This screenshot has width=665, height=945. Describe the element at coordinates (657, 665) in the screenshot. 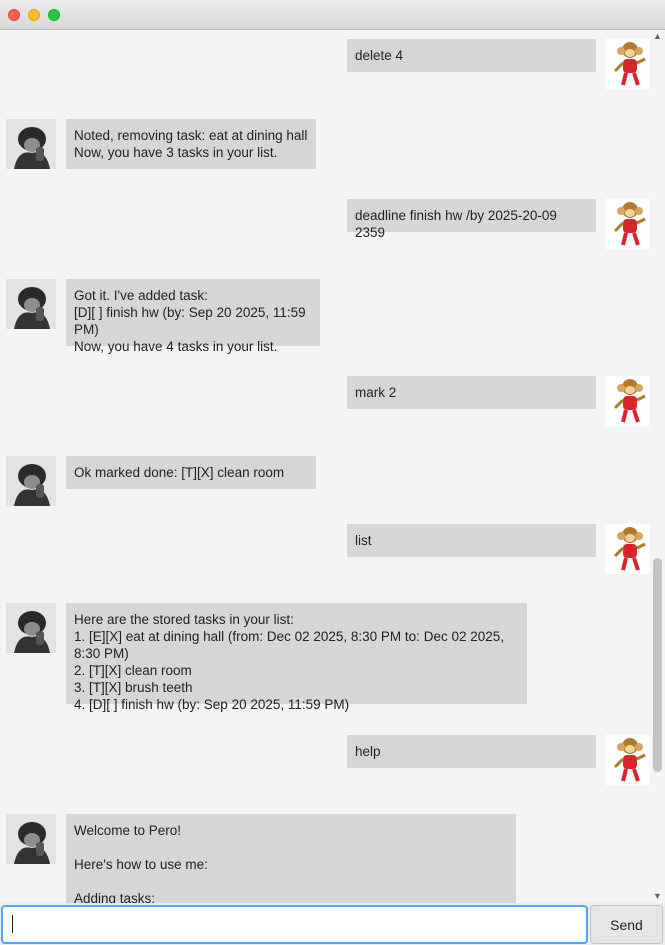

I see `scroll-thumb` at that location.